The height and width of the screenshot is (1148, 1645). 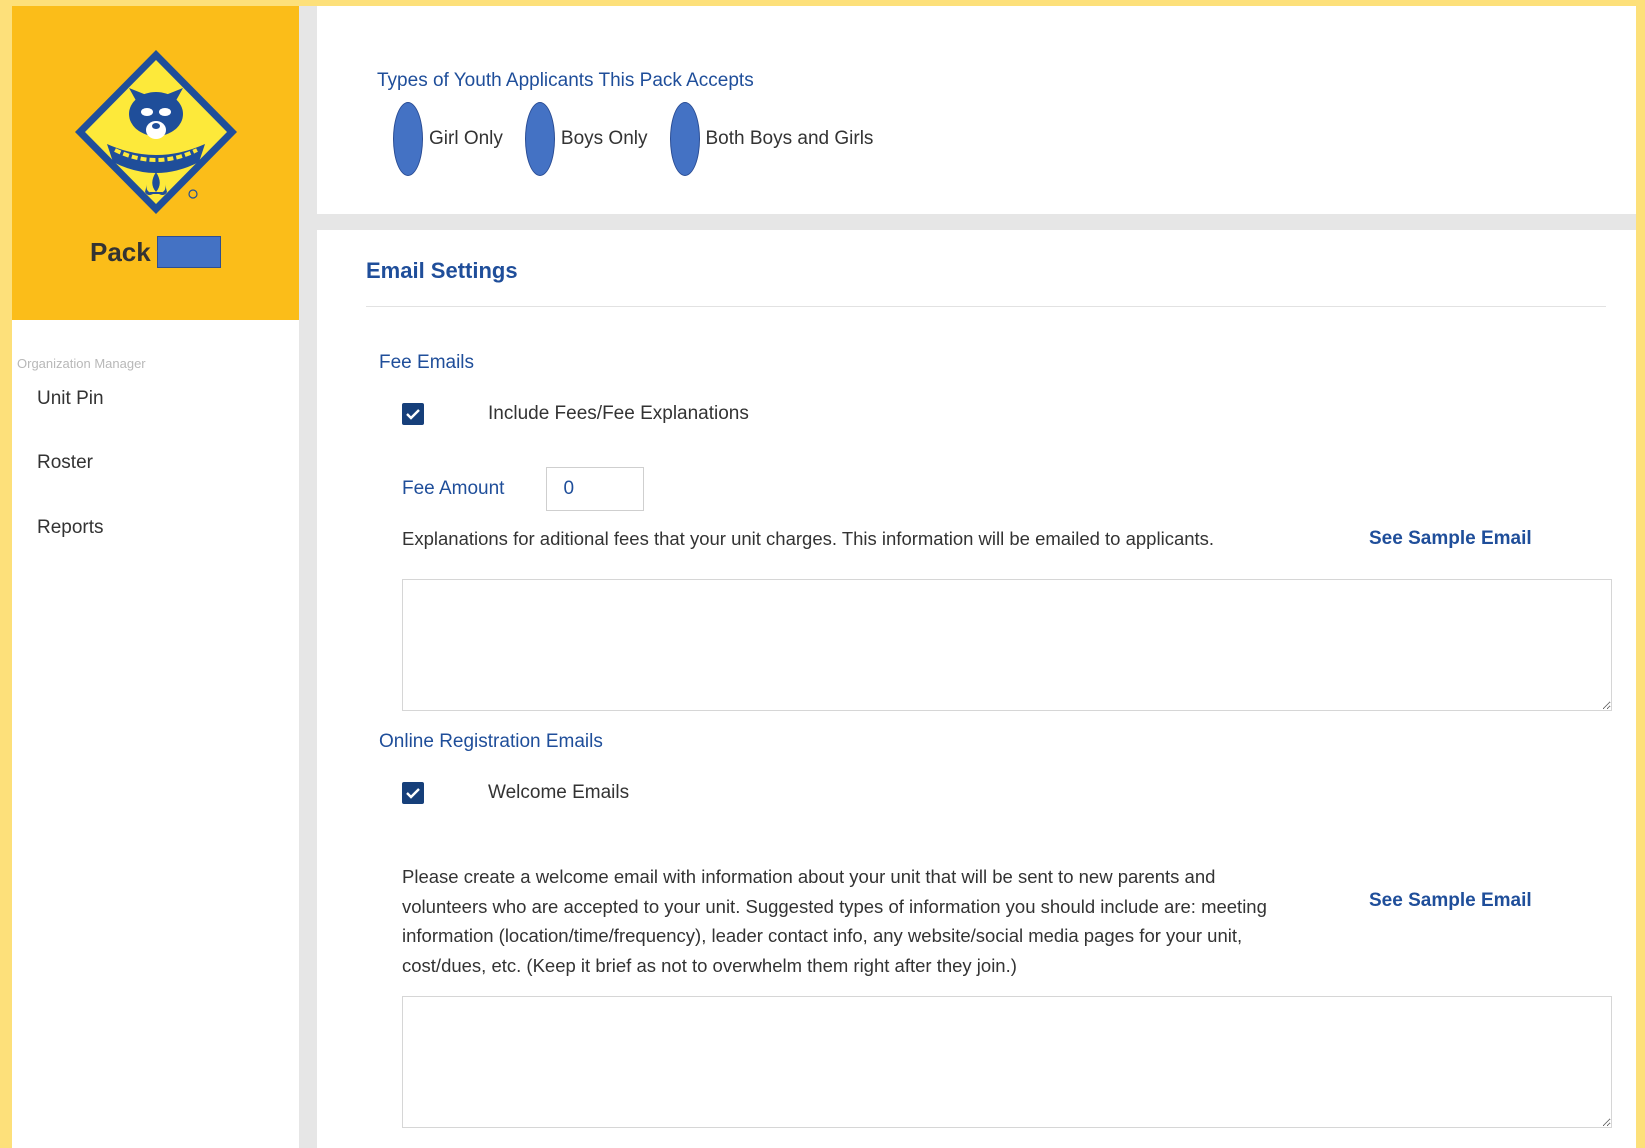 I want to click on welcome-see-sample-email-link: See Sample Email, so click(x=1450, y=901).